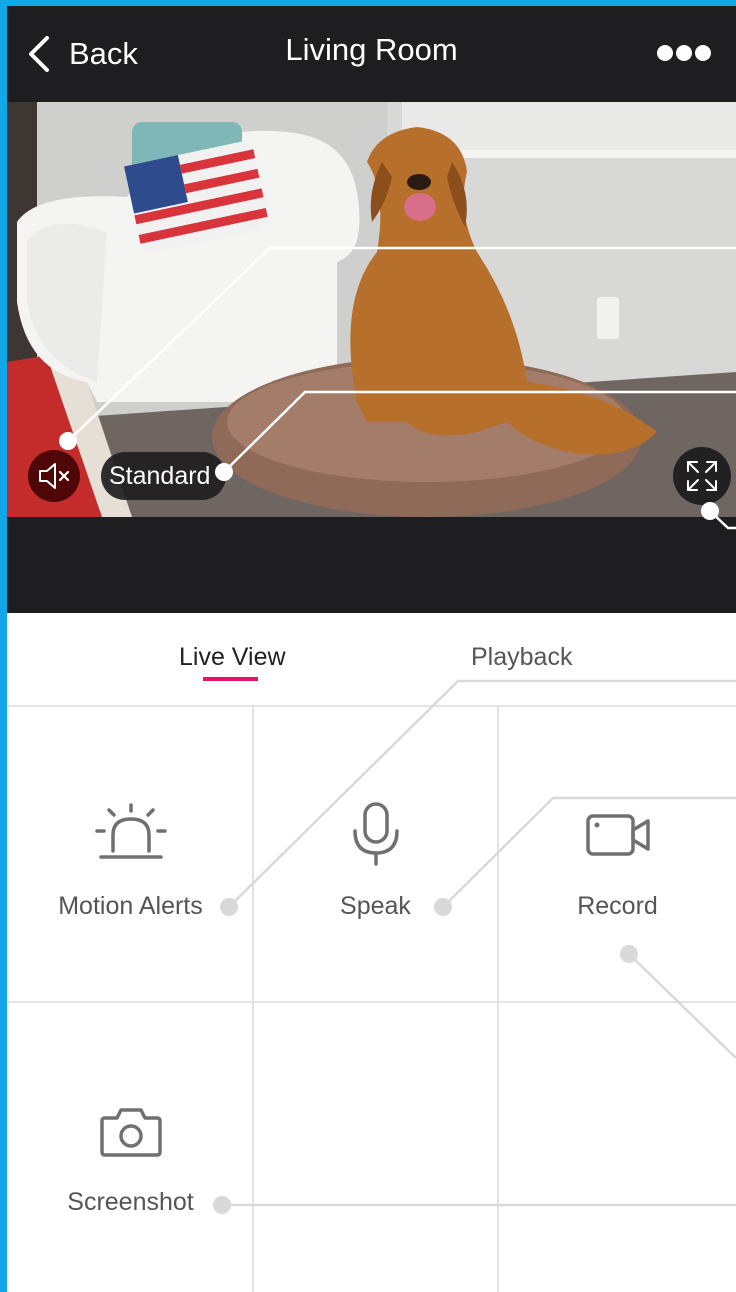 The image size is (736, 1292). Describe the element at coordinates (130, 831) in the screenshot. I see `siren-icon` at that location.